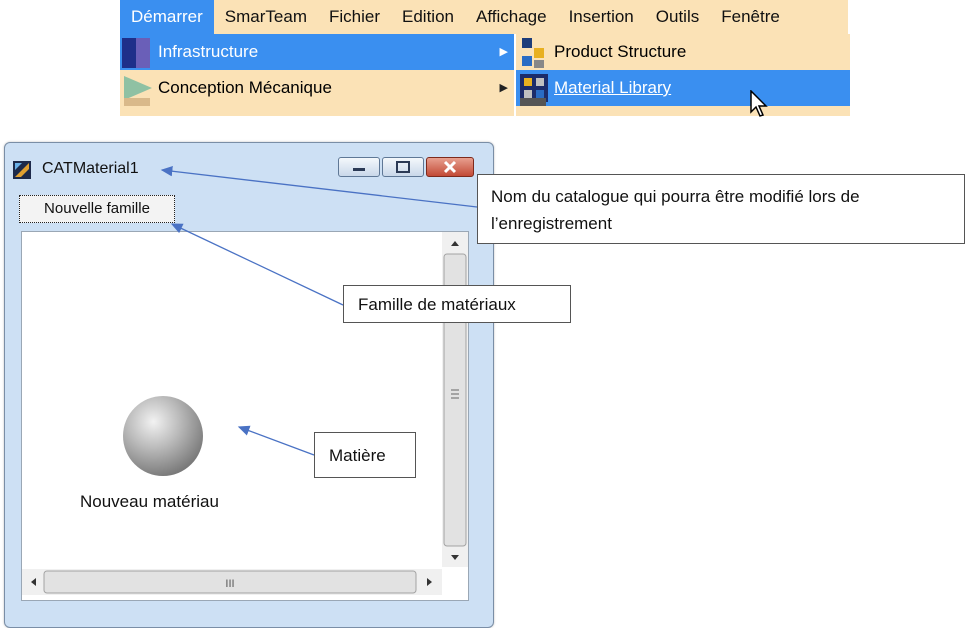 This screenshot has width=967, height=628. Describe the element at coordinates (511, 17) in the screenshot. I see `menu-affichage: Affichage` at that location.